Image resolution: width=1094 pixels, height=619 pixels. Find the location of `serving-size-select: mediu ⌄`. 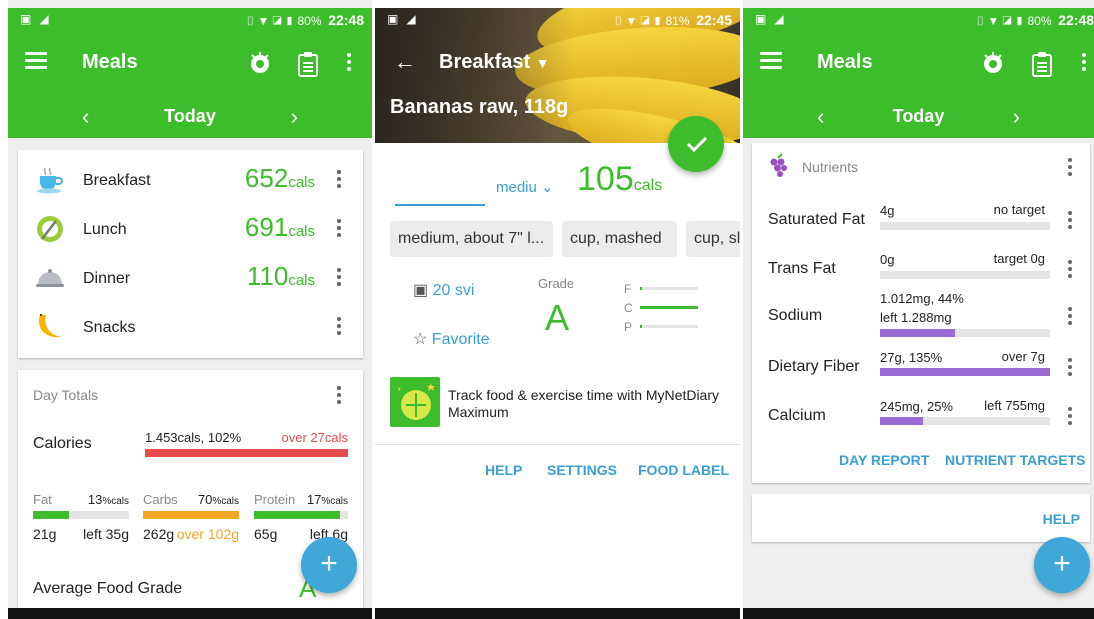

serving-size-select: mediu ⌄ is located at coordinates (525, 187).